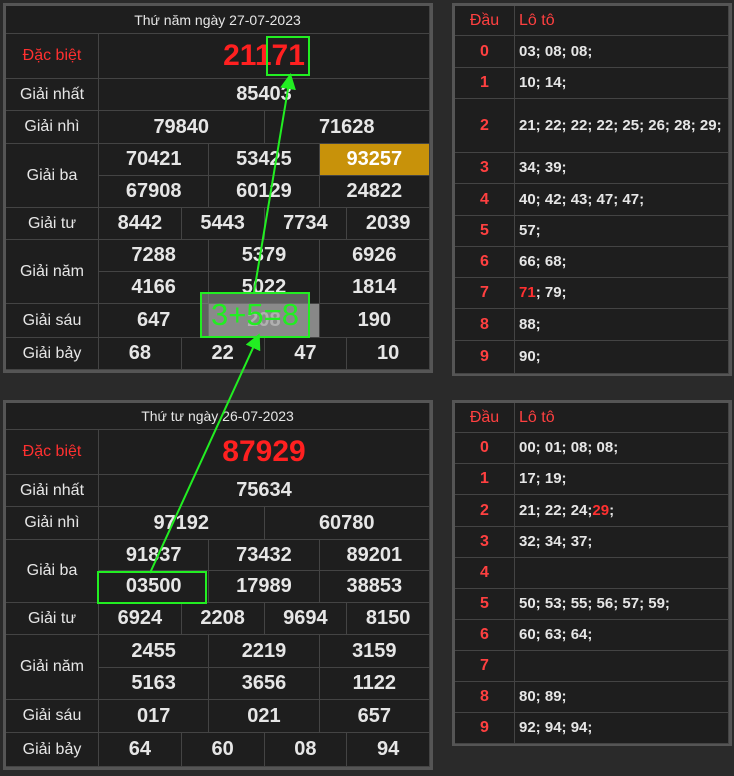 This screenshot has width=734, height=776. Describe the element at coordinates (622, 511) in the screenshot. I see `loto2-loto-row-2: 21; 22; 24; 29;` at that location.